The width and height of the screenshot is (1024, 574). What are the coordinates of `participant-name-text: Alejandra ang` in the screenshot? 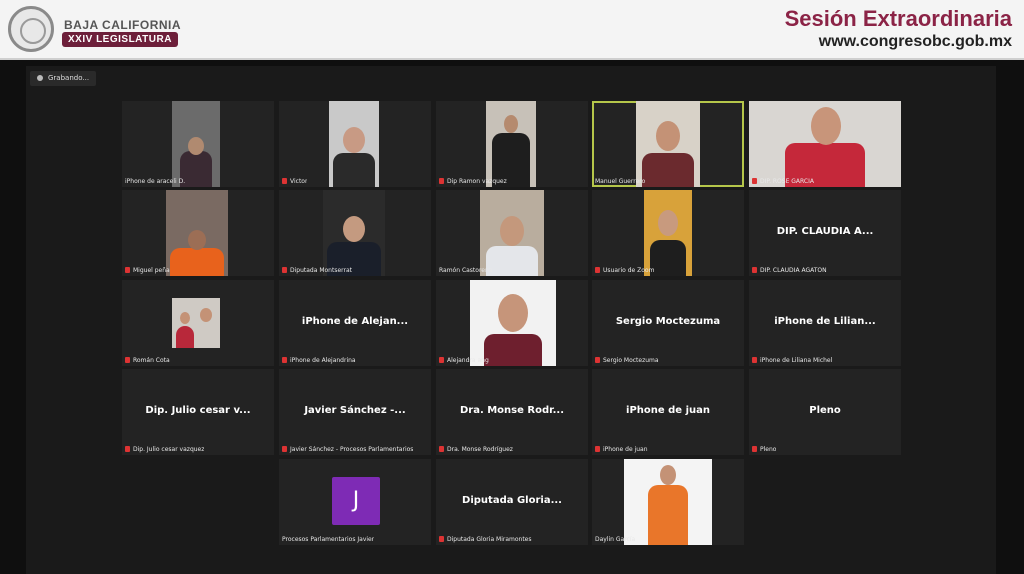 It's located at (468, 360).